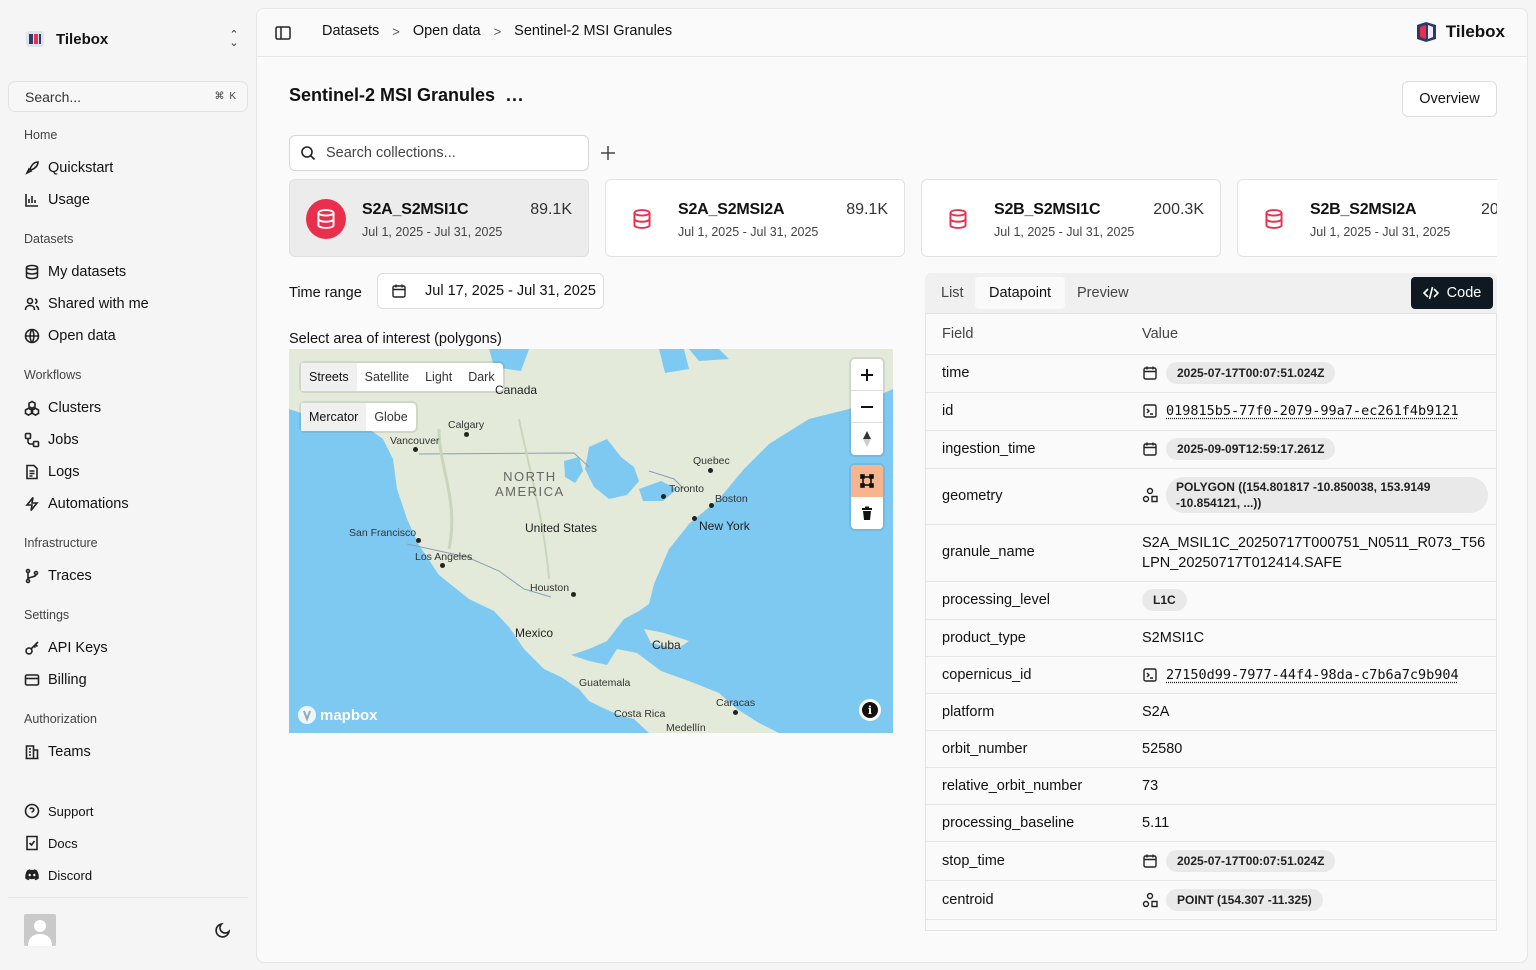 This screenshot has width=1536, height=970. I want to click on sidebar-item-my-datasets: My datasets, so click(129, 272).